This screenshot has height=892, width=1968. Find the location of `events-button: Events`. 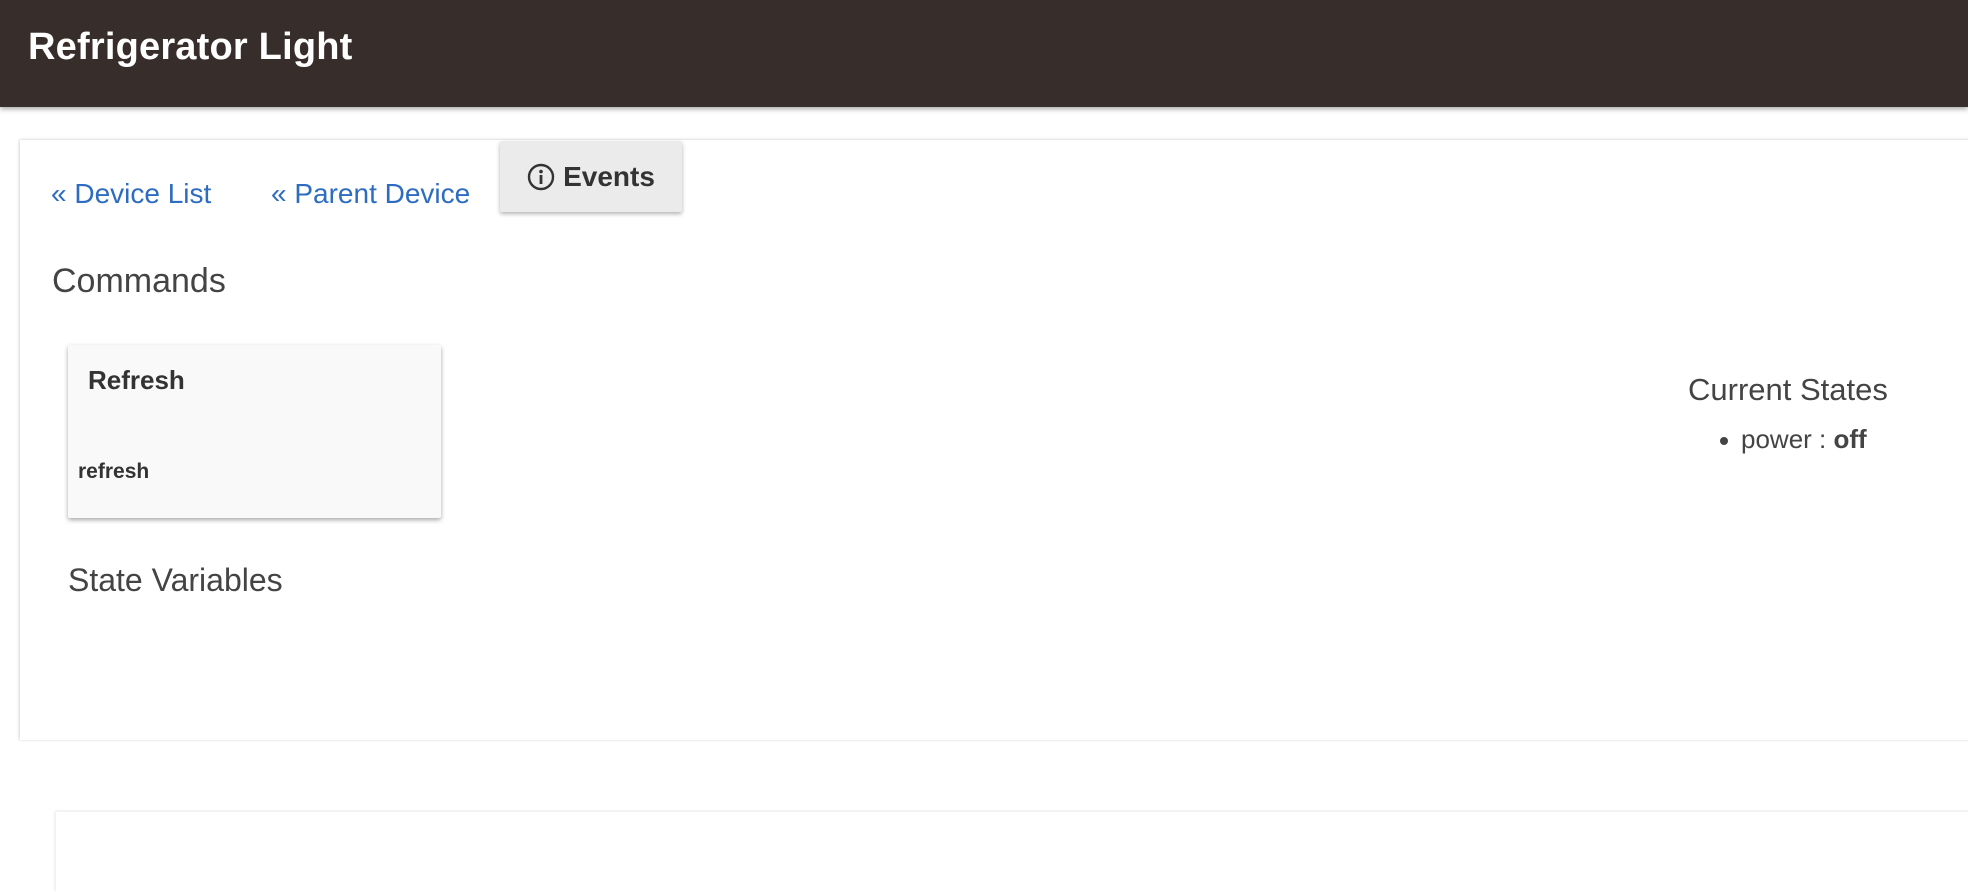

events-button: Events is located at coordinates (591, 176).